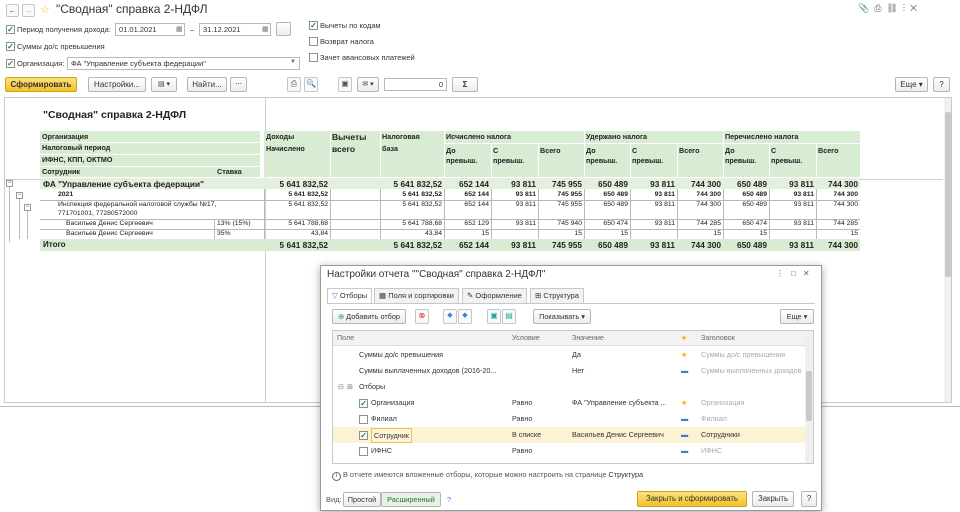 Image resolution: width=960 pixels, height=512 pixels. Describe the element at coordinates (465, 316) in the screenshot. I see `move-down-icon: ◆` at that location.